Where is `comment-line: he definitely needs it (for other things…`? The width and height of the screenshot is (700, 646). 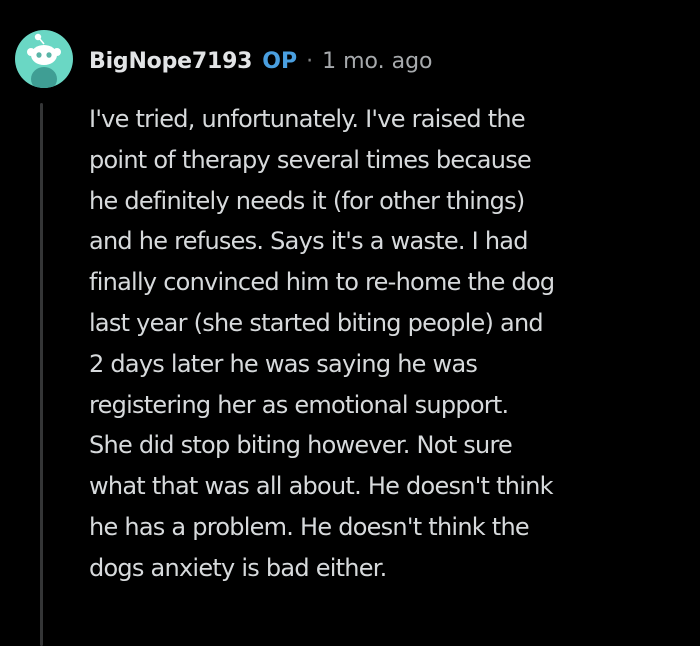
comment-line: he definitely needs it (for other things… is located at coordinates (307, 200).